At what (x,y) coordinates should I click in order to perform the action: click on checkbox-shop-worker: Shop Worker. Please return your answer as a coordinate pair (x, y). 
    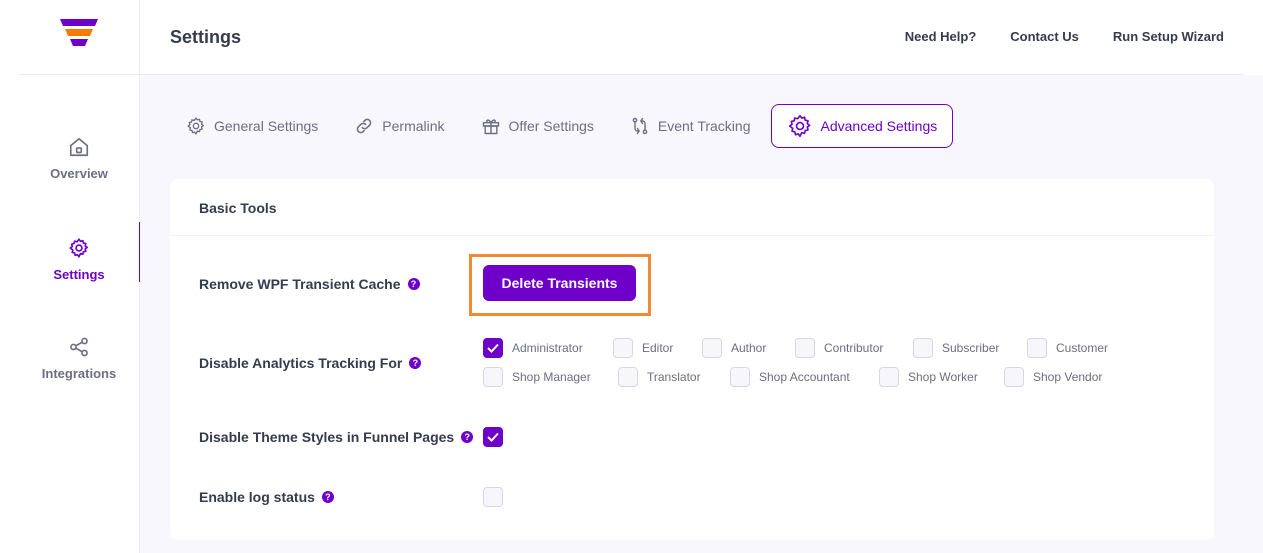
    Looking at the image, I should click on (928, 377).